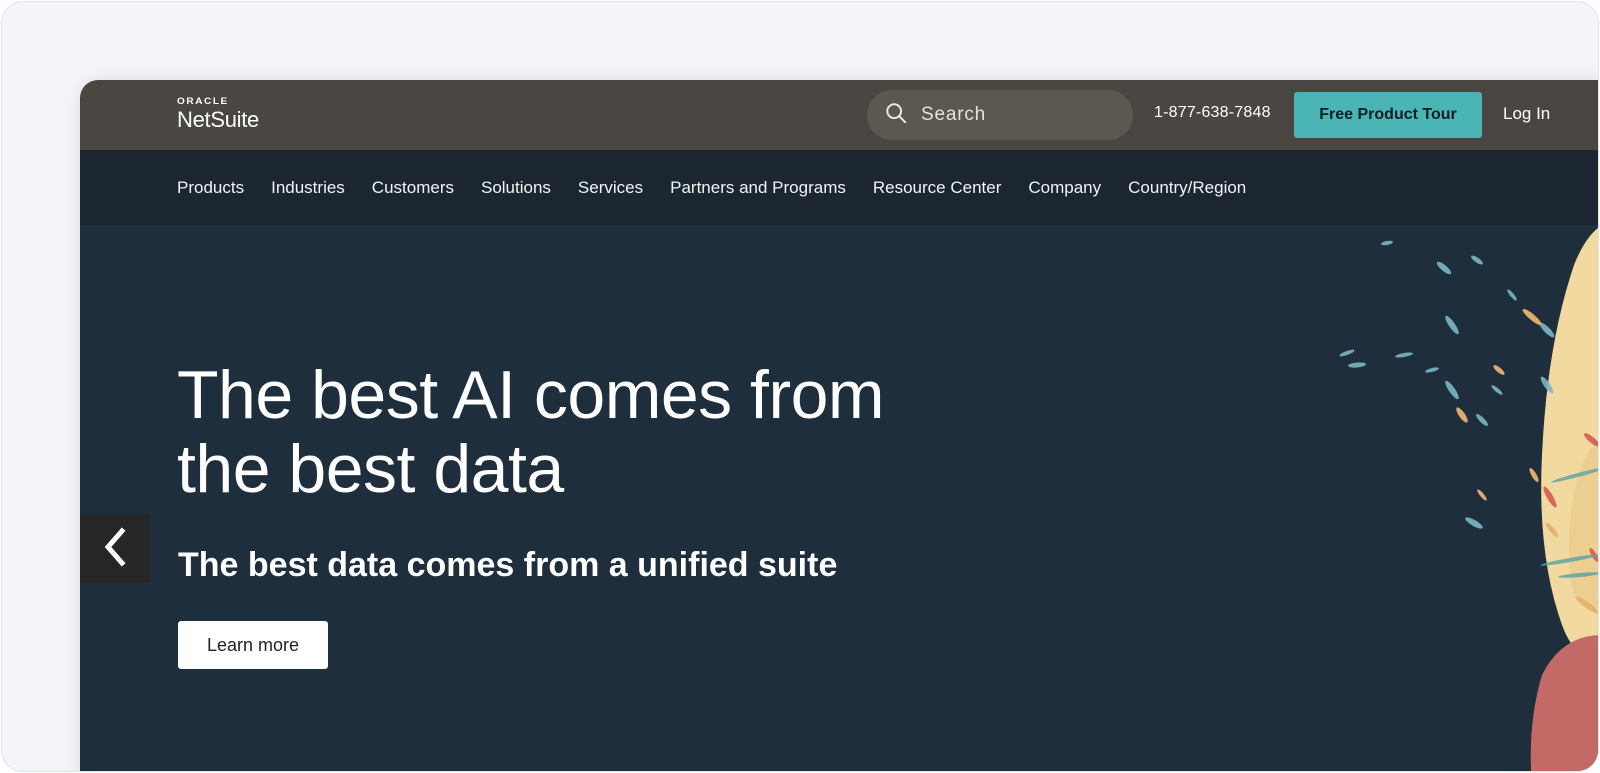  I want to click on nav-item-solutions: Solutions, so click(516, 188).